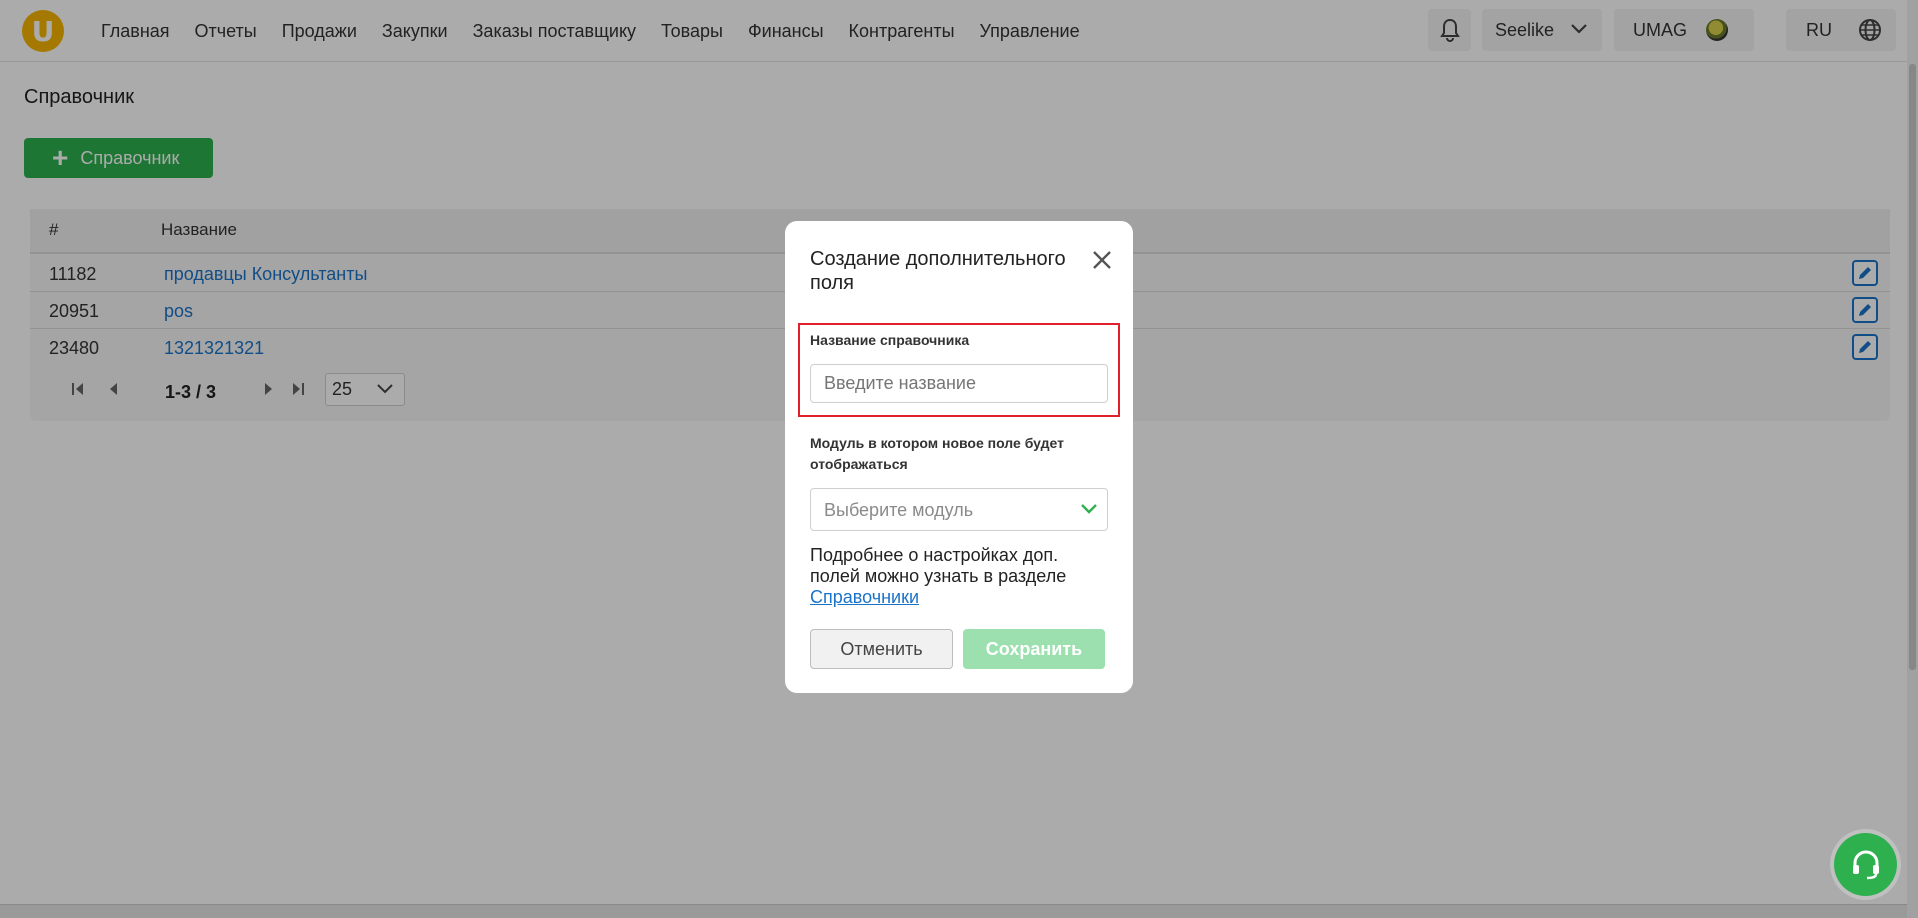 The image size is (1918, 918). What do you see at coordinates (1089, 509) in the screenshot?
I see `chevron-down-icon` at bounding box center [1089, 509].